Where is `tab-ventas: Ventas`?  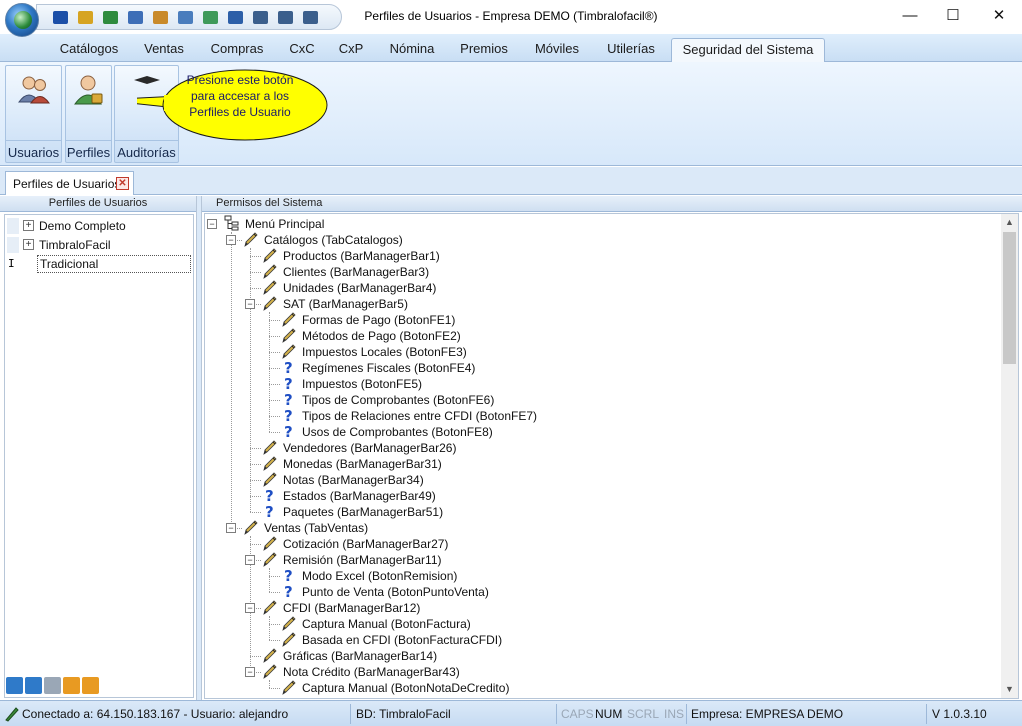
tab-ventas: Ventas is located at coordinates (164, 50).